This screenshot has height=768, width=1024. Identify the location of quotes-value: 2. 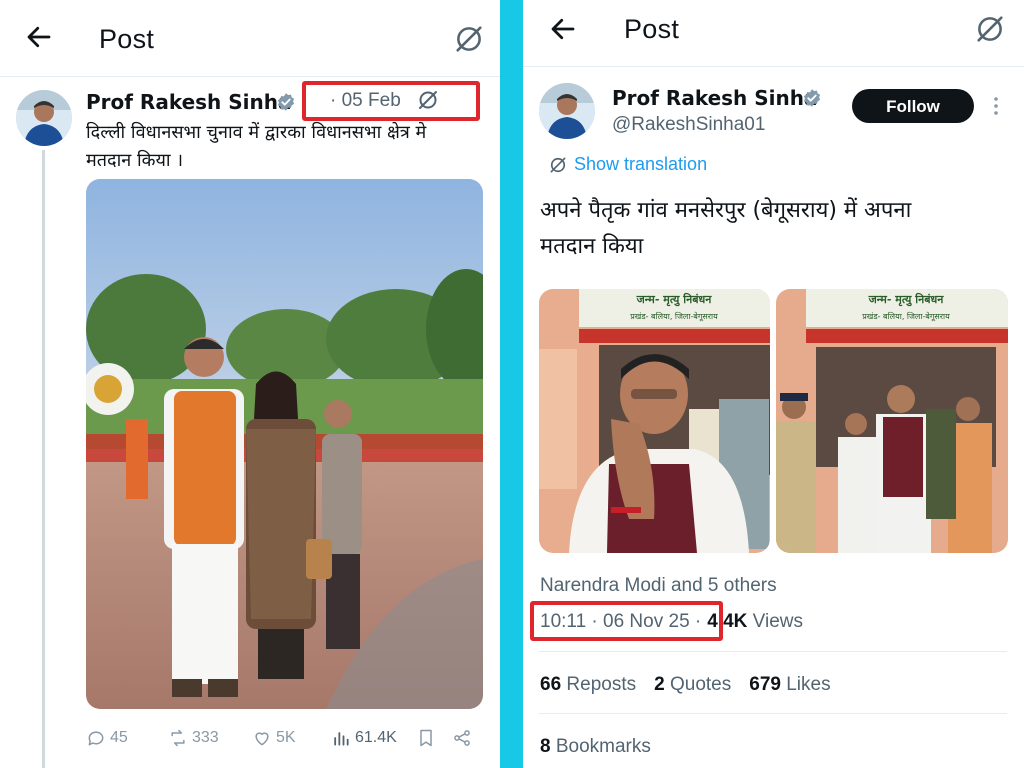
(659, 684).